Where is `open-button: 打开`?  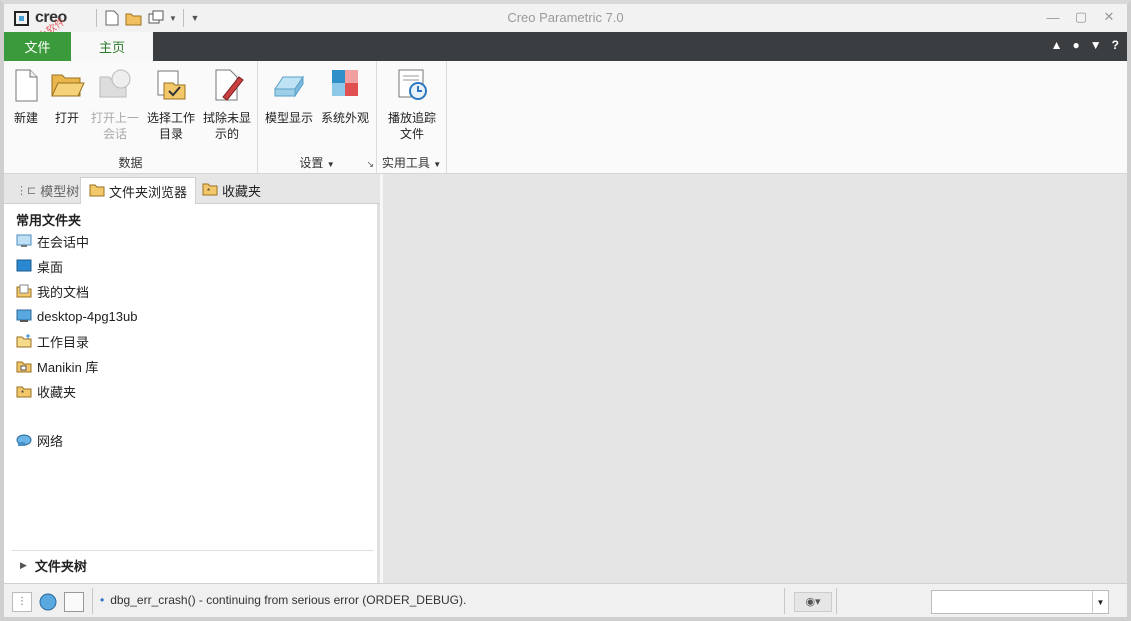 open-button: 打开 is located at coordinates (67, 96).